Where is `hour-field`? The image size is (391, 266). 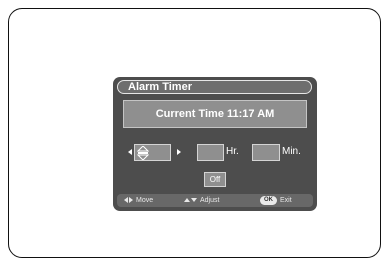
hour-field is located at coordinates (210, 152).